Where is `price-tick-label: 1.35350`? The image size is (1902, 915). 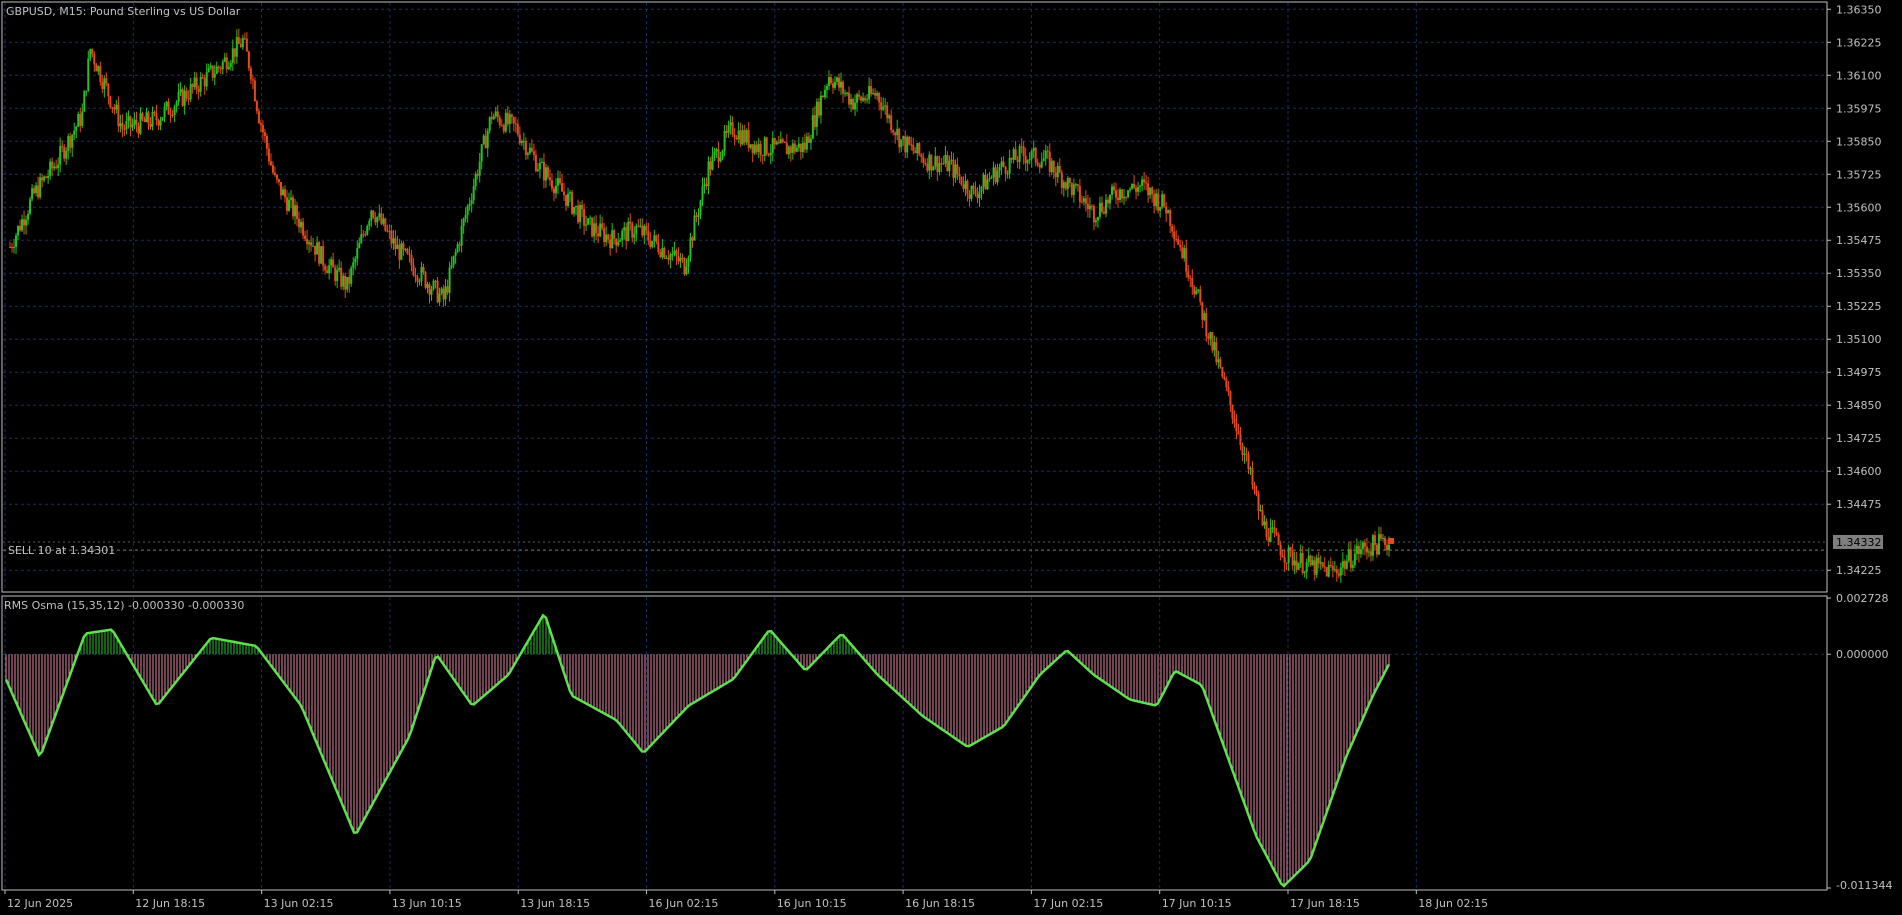
price-tick-label: 1.35350 is located at coordinates (1859, 273).